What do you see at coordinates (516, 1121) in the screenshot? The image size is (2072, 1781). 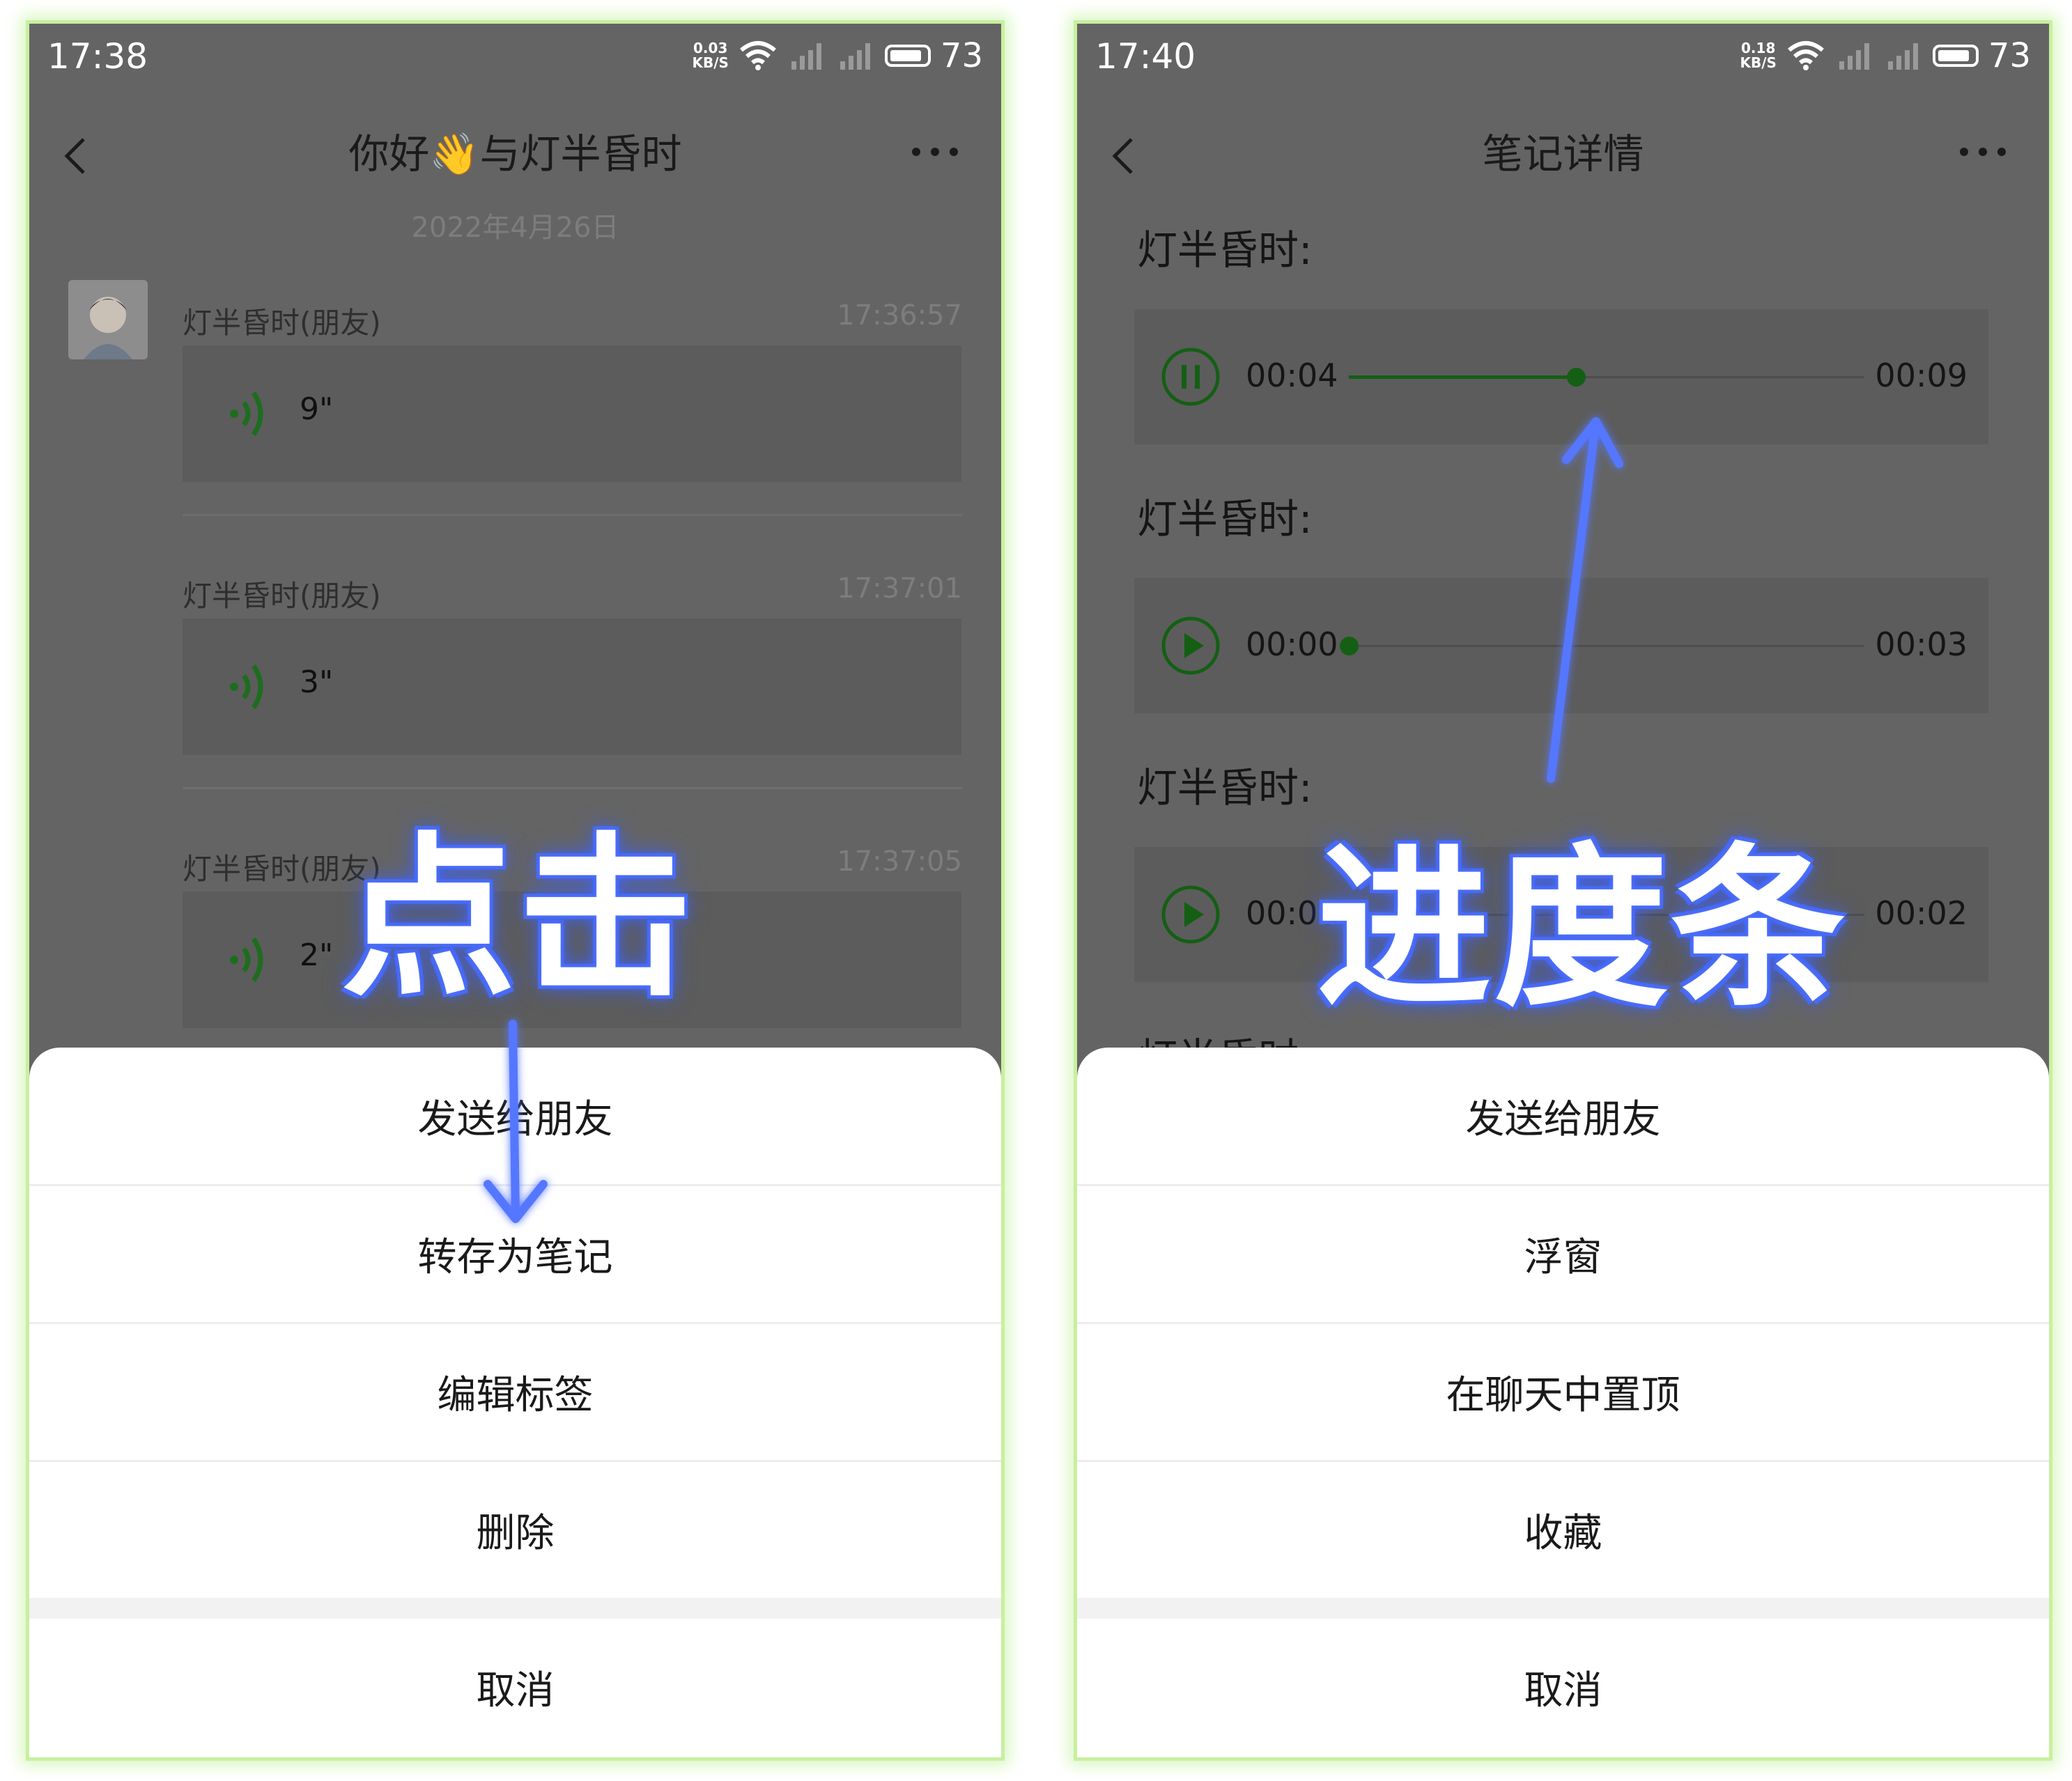 I see `down-arrow-icon` at bounding box center [516, 1121].